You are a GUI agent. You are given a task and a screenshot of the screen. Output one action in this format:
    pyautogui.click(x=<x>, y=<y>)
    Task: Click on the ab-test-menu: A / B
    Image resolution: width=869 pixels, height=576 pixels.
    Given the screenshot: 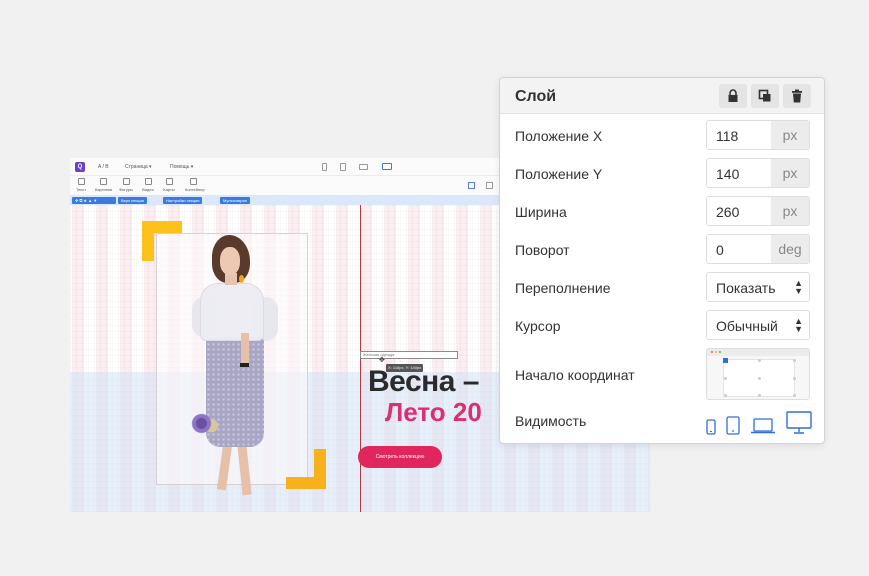 What is the action you would take?
    pyautogui.click(x=103, y=167)
    